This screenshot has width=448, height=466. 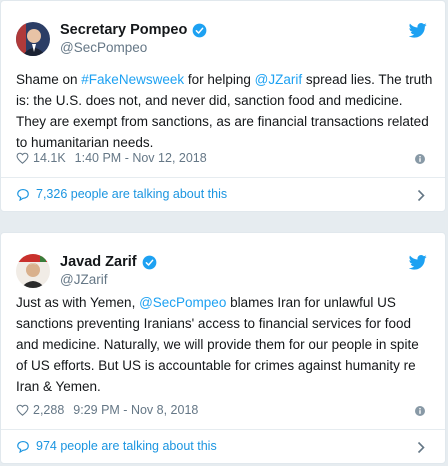 I want to click on like-count: 14.1K, so click(x=49, y=158).